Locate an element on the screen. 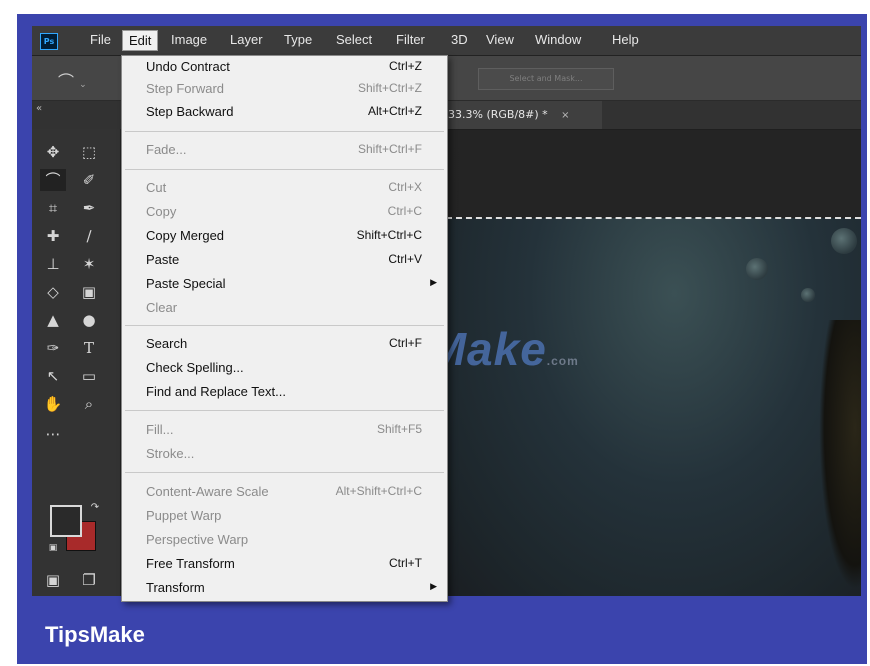  menu-select: Select is located at coordinates (354, 39).